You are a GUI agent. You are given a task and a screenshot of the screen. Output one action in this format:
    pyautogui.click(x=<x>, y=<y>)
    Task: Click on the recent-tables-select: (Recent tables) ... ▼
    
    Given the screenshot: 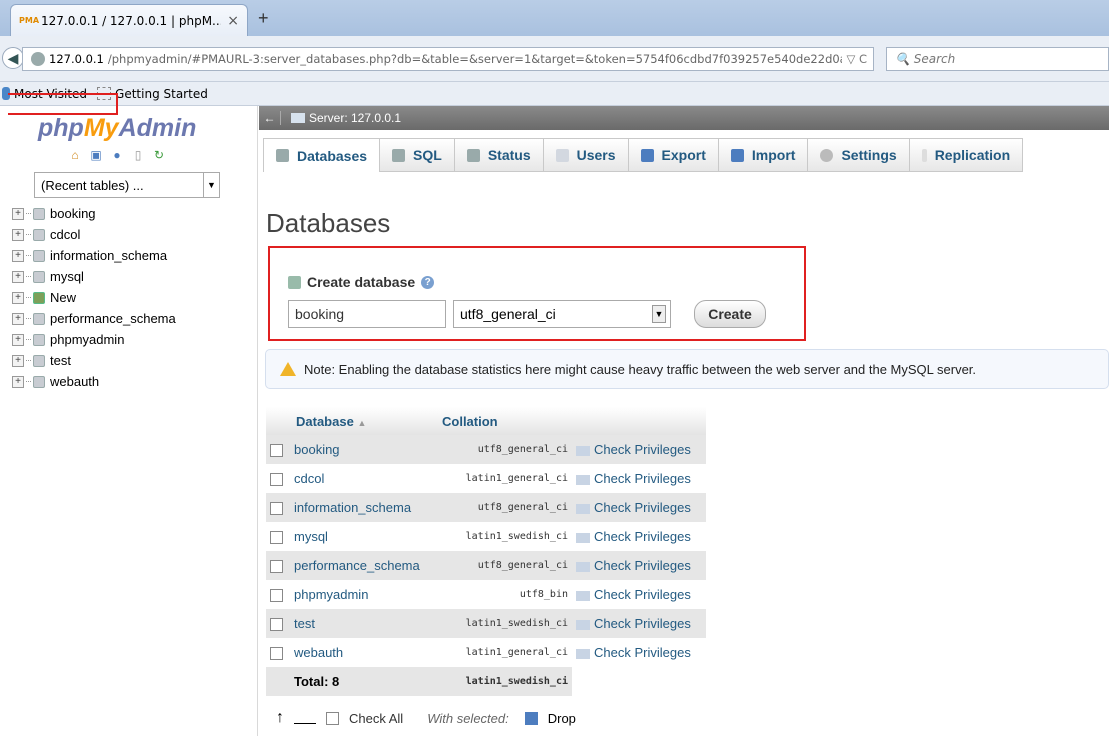 What is the action you would take?
    pyautogui.click(x=127, y=185)
    